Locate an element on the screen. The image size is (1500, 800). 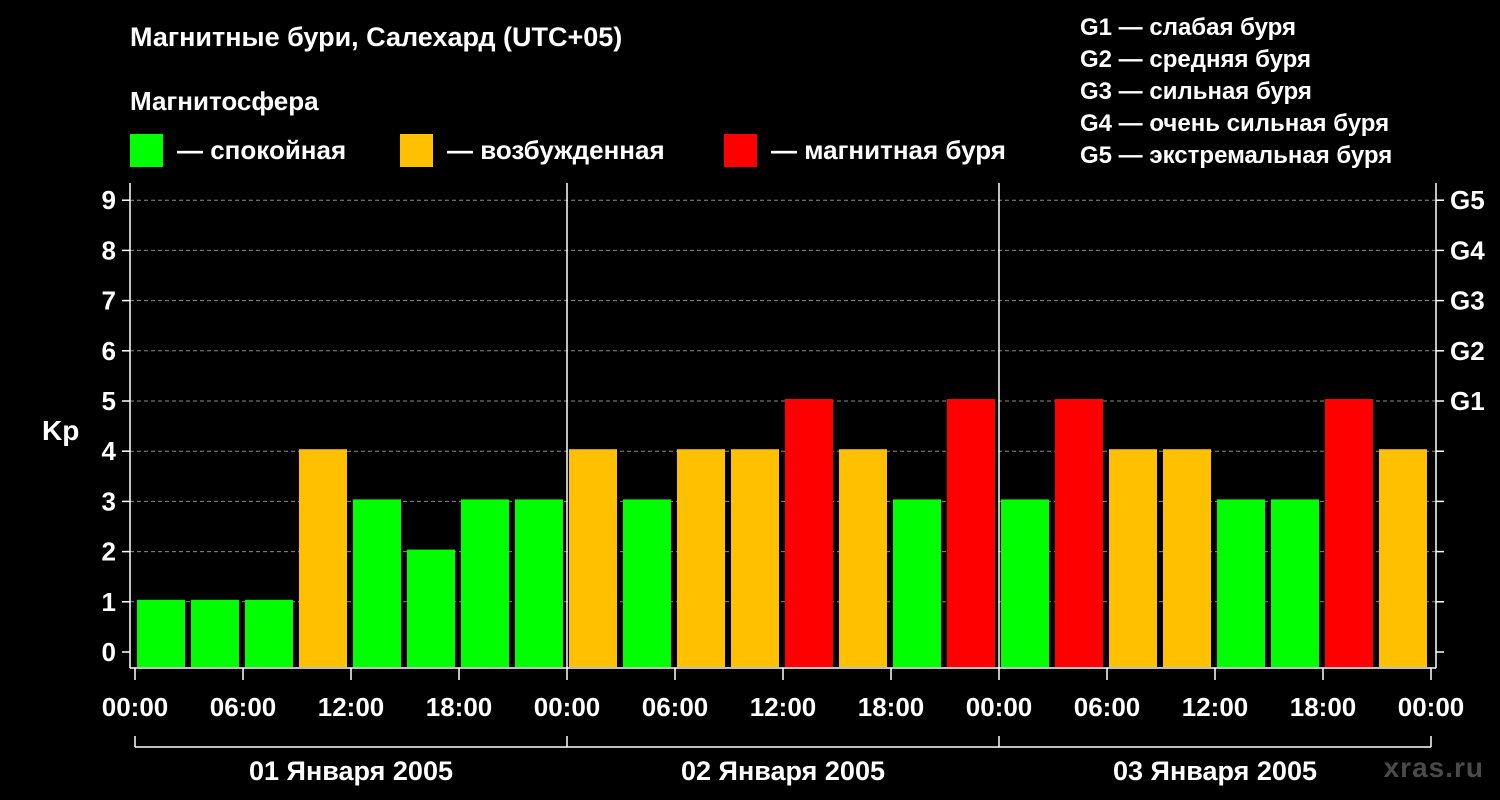
day-label: 03 Января 2005 is located at coordinates (1215, 771).